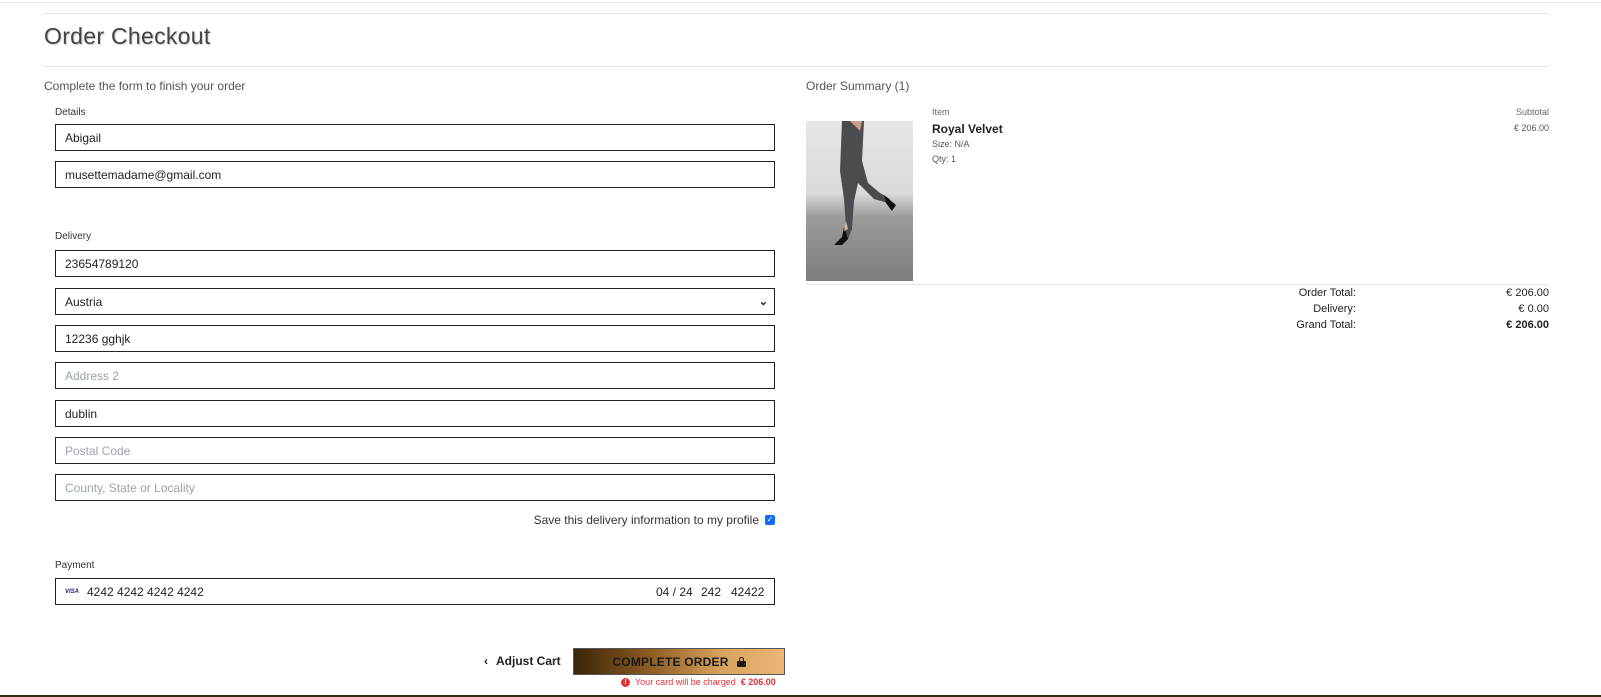 Image resolution: width=1601 pixels, height=697 pixels. I want to click on lock-icon, so click(741, 661).